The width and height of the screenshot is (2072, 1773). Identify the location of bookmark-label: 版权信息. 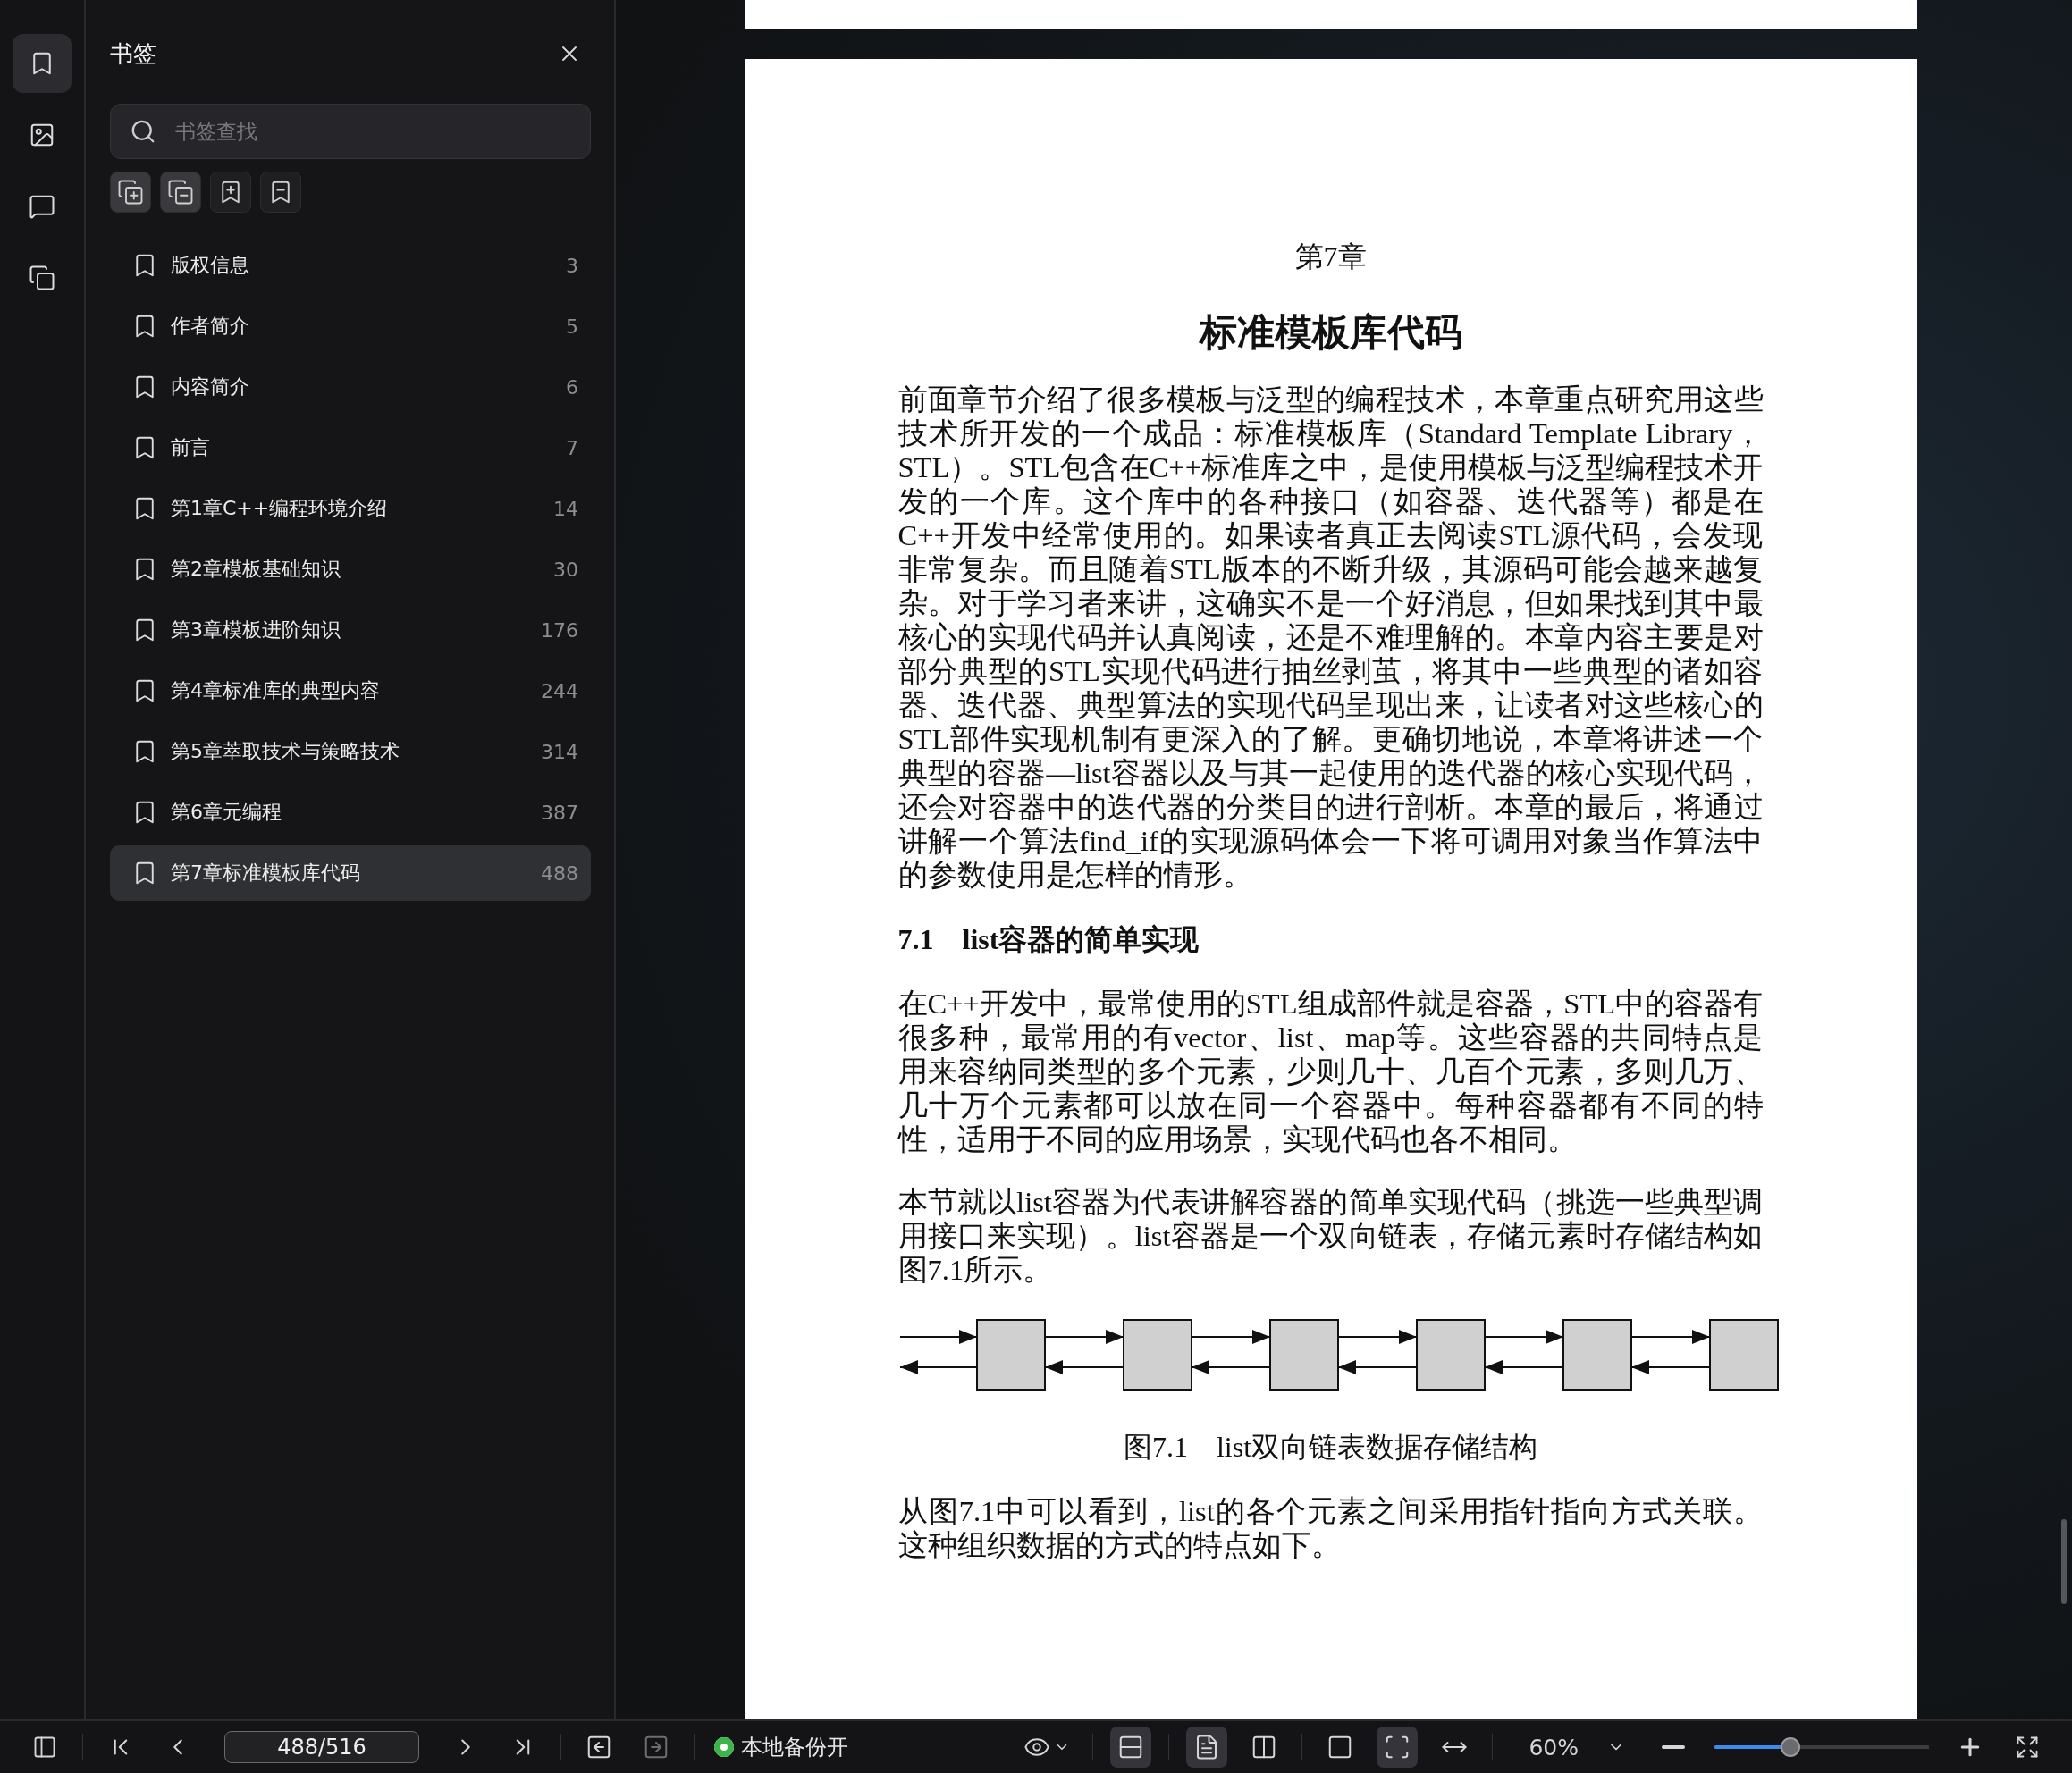
(210, 265).